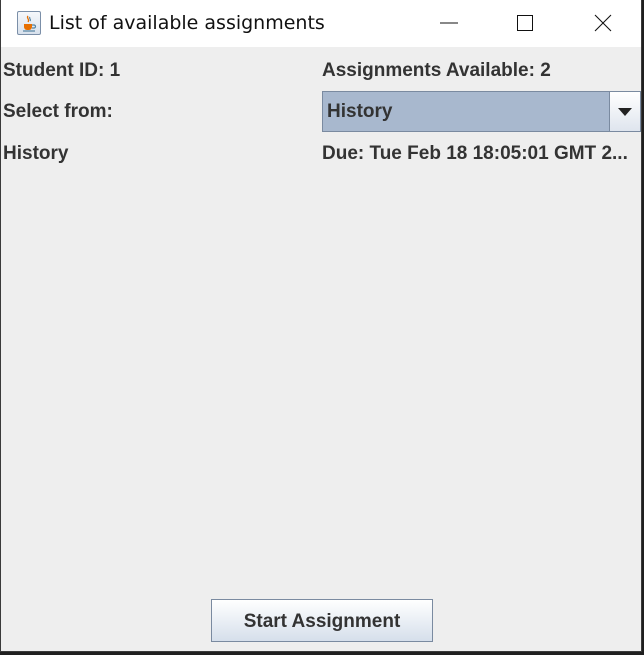  Describe the element at coordinates (62, 70) in the screenshot. I see `student-id-label: Student ID: 1` at that location.